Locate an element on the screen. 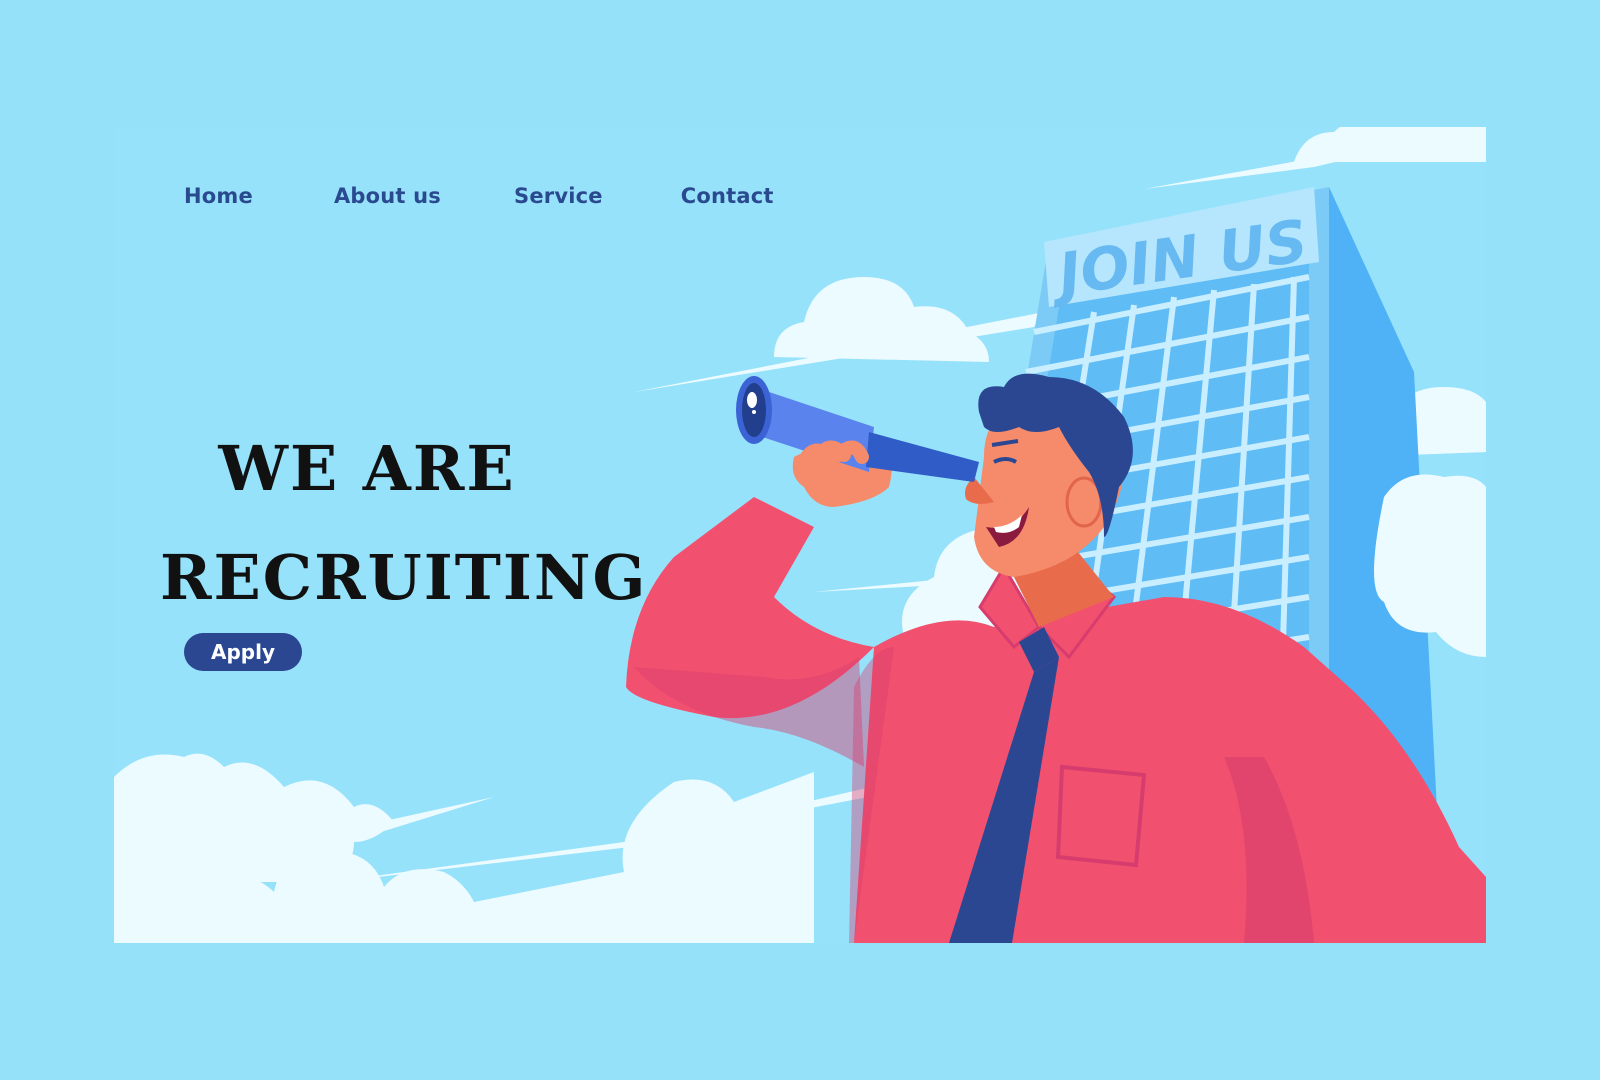 The image size is (1600, 1080). apply-button: Apply is located at coordinates (243, 652).